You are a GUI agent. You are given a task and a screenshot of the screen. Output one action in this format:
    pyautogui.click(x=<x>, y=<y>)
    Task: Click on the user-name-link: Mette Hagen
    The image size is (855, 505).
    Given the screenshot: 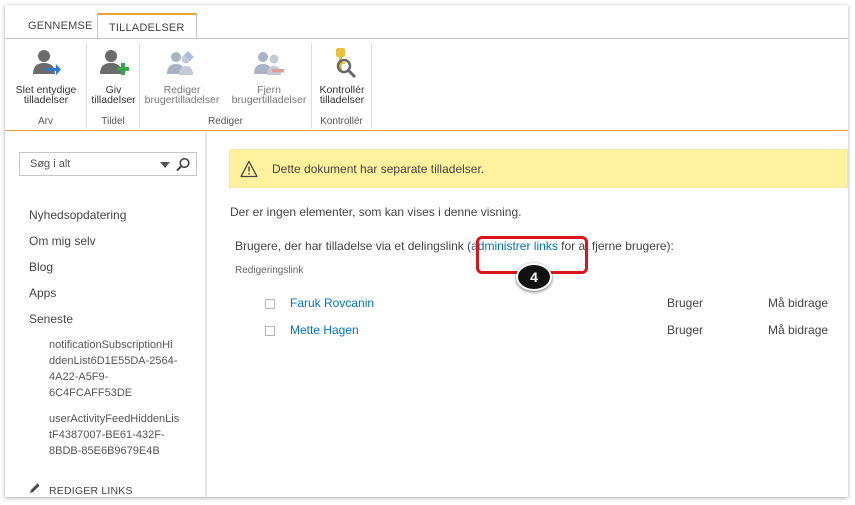 What is the action you would take?
    pyautogui.click(x=324, y=330)
    